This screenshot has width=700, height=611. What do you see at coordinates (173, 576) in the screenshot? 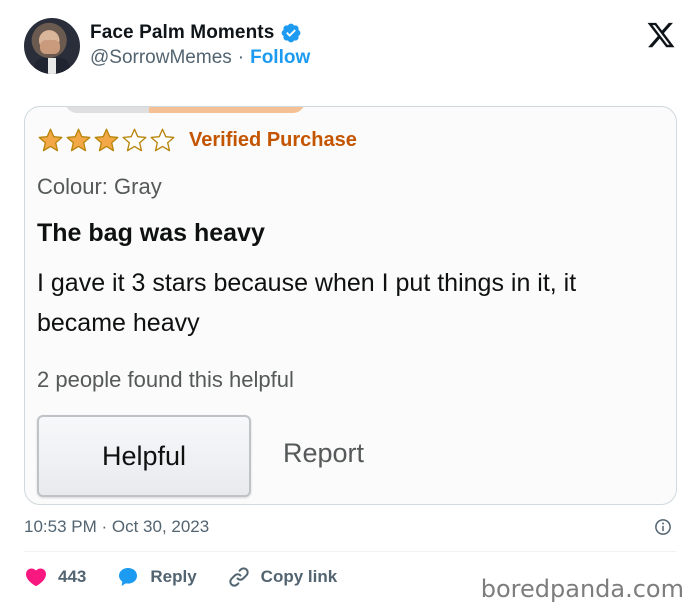
I see `reply-label: Reply` at bounding box center [173, 576].